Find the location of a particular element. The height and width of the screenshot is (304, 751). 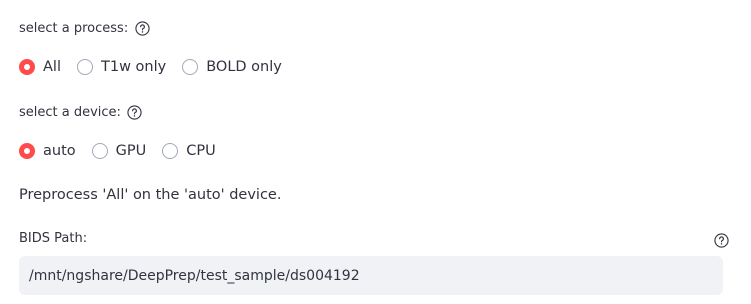

device-radio-group: auto GPU CPU is located at coordinates (125, 151).